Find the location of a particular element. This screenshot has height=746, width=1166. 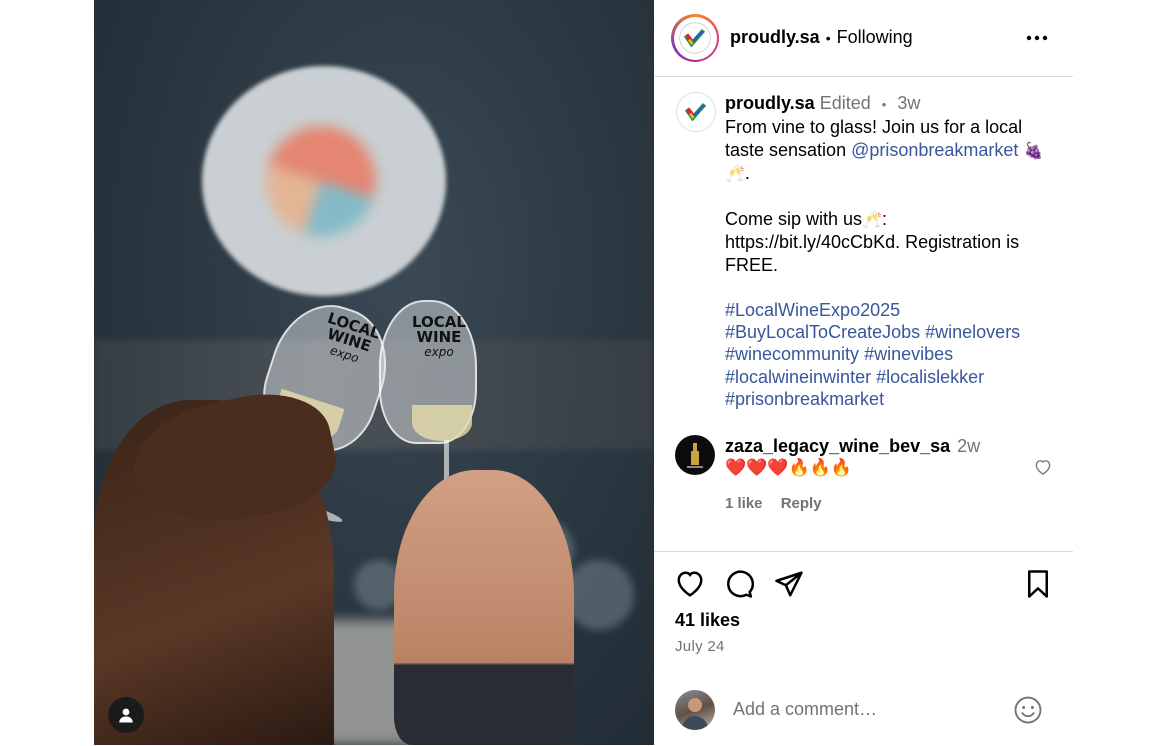

hand-right is located at coordinates (484, 607).